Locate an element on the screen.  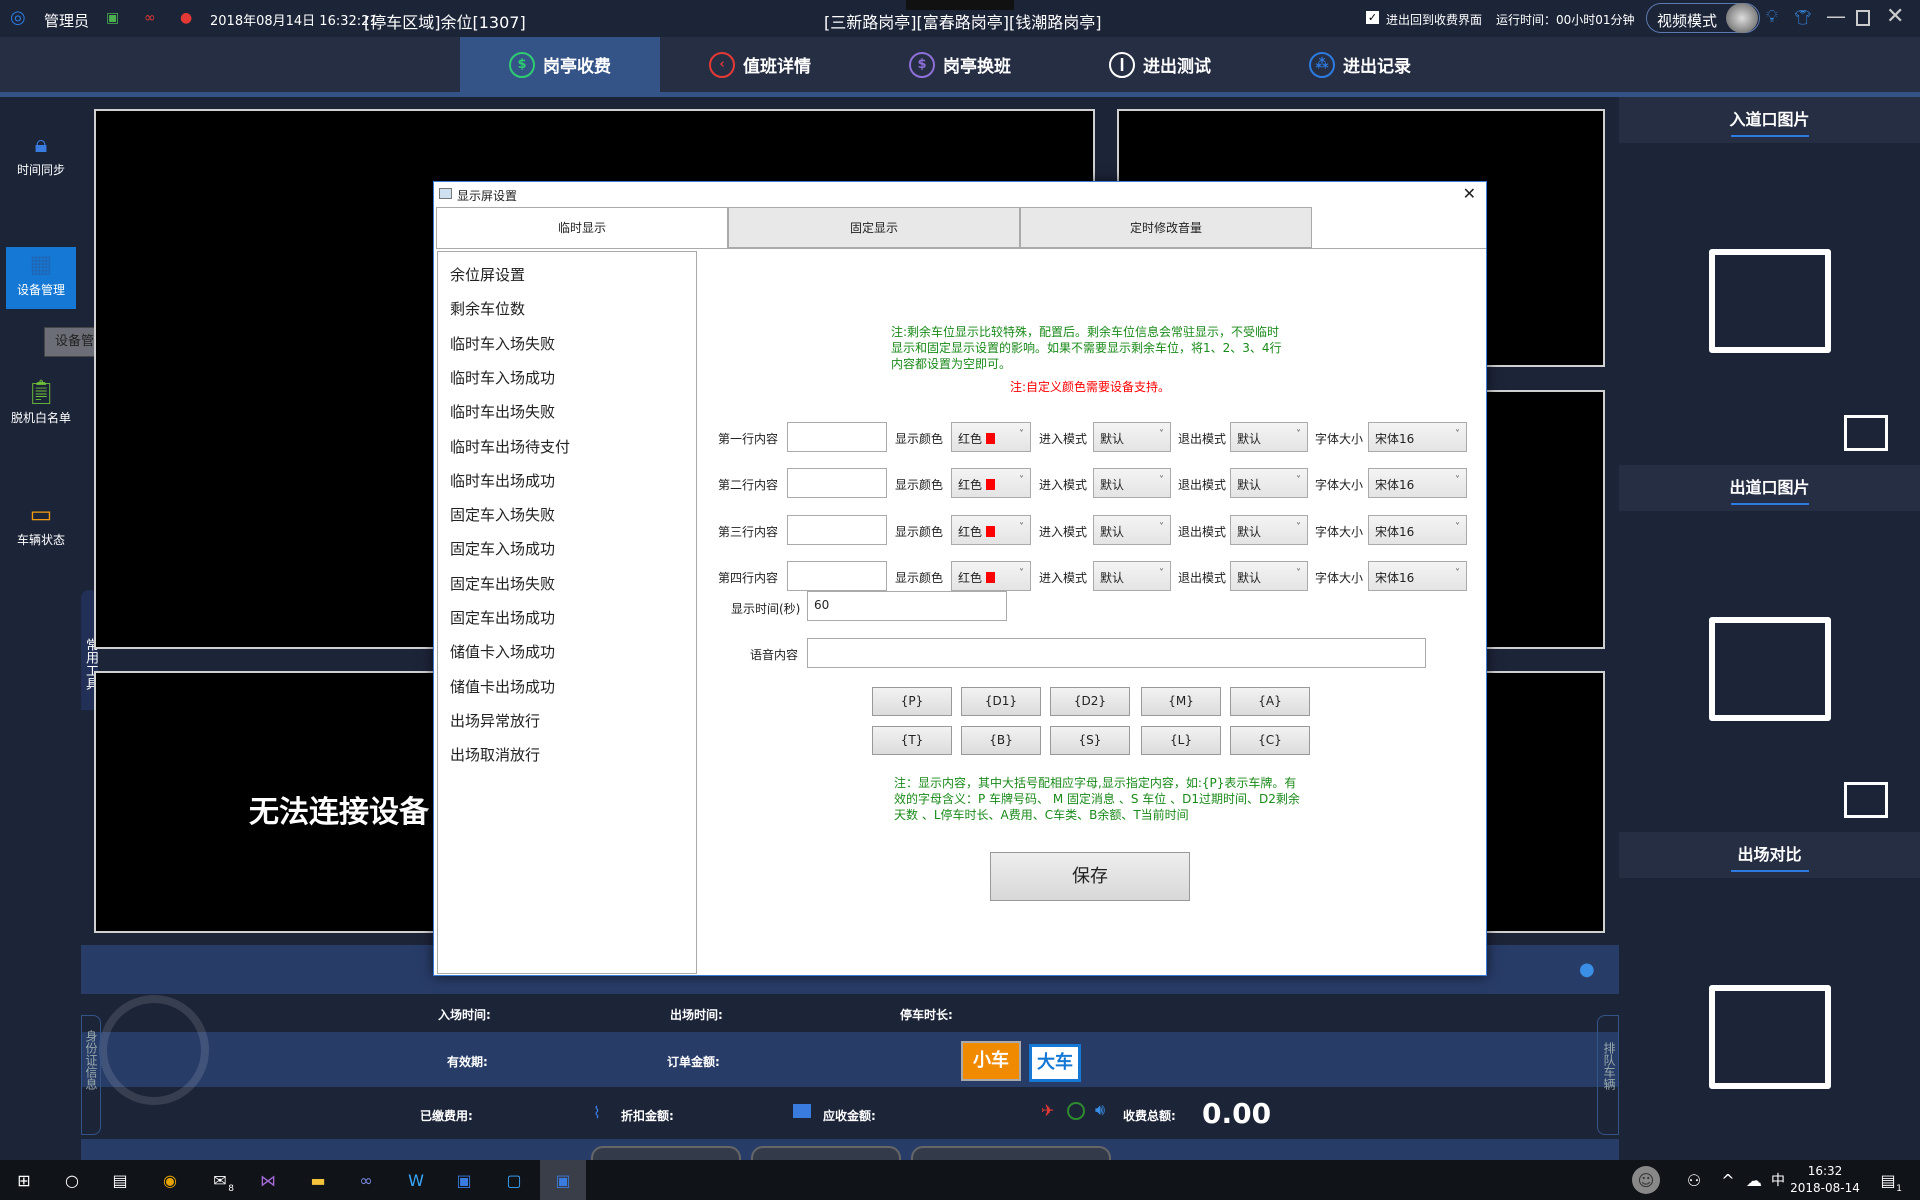
infinity-app-icon: ∞ is located at coordinates (366, 1180).